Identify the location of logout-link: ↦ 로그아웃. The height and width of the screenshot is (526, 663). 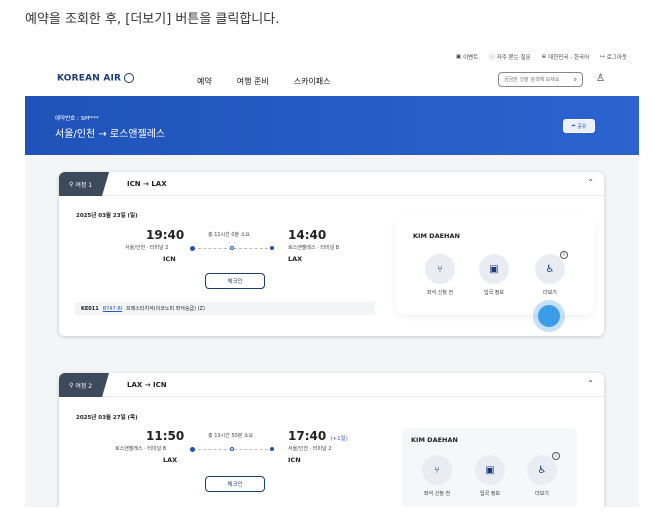
(613, 57).